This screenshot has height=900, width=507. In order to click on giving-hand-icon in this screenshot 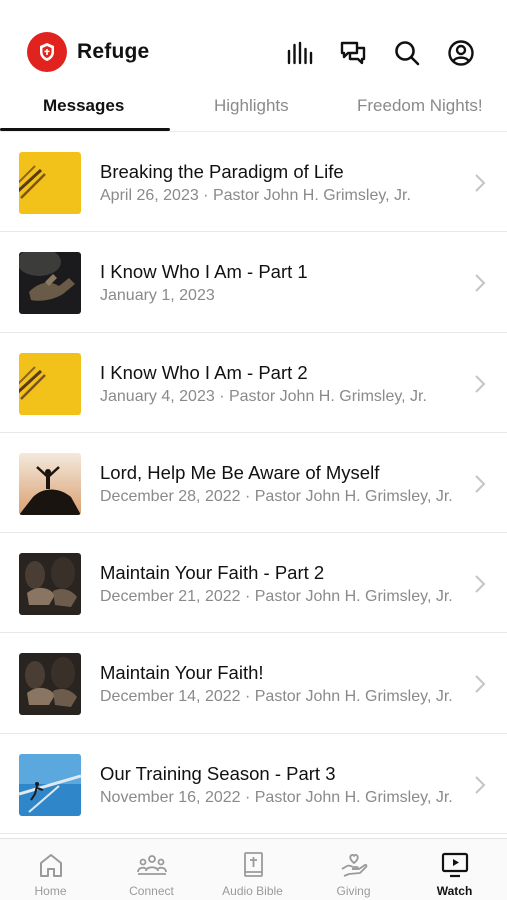, I will do `click(354, 865)`.